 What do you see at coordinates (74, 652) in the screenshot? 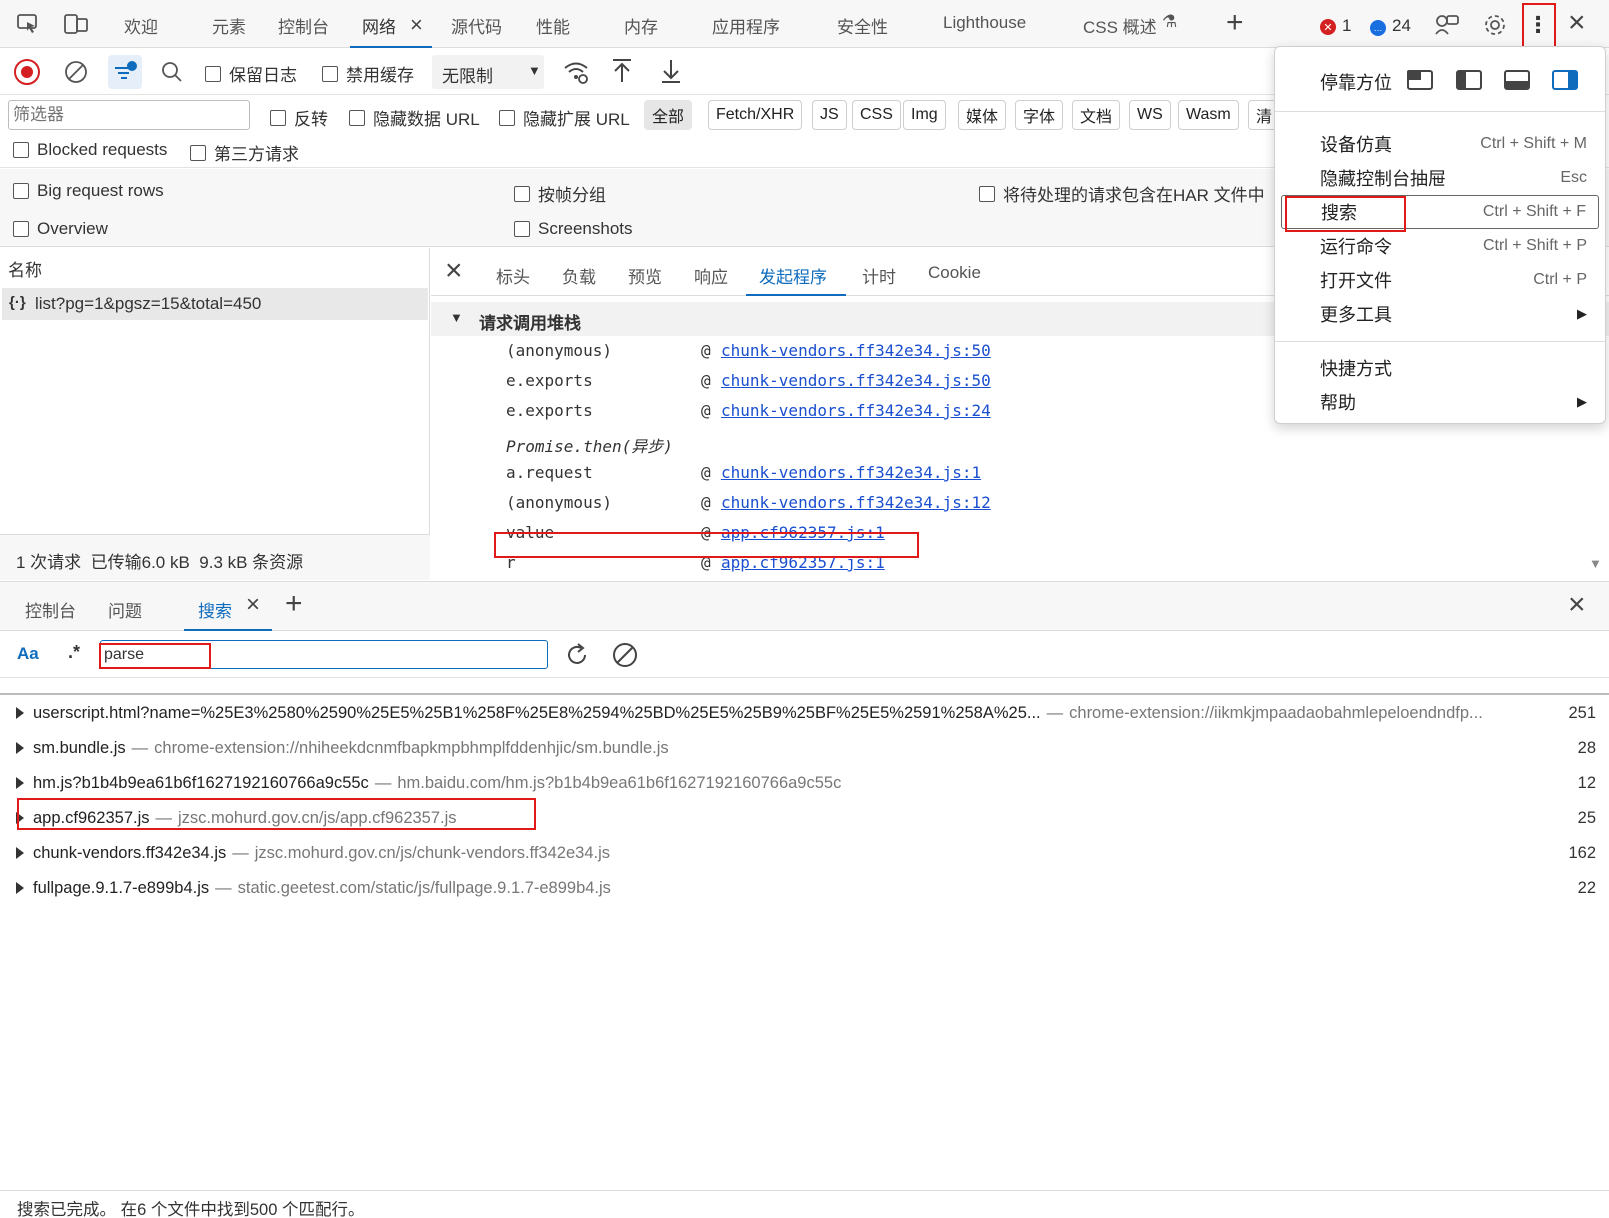
I see `regex-button: .*` at bounding box center [74, 652].